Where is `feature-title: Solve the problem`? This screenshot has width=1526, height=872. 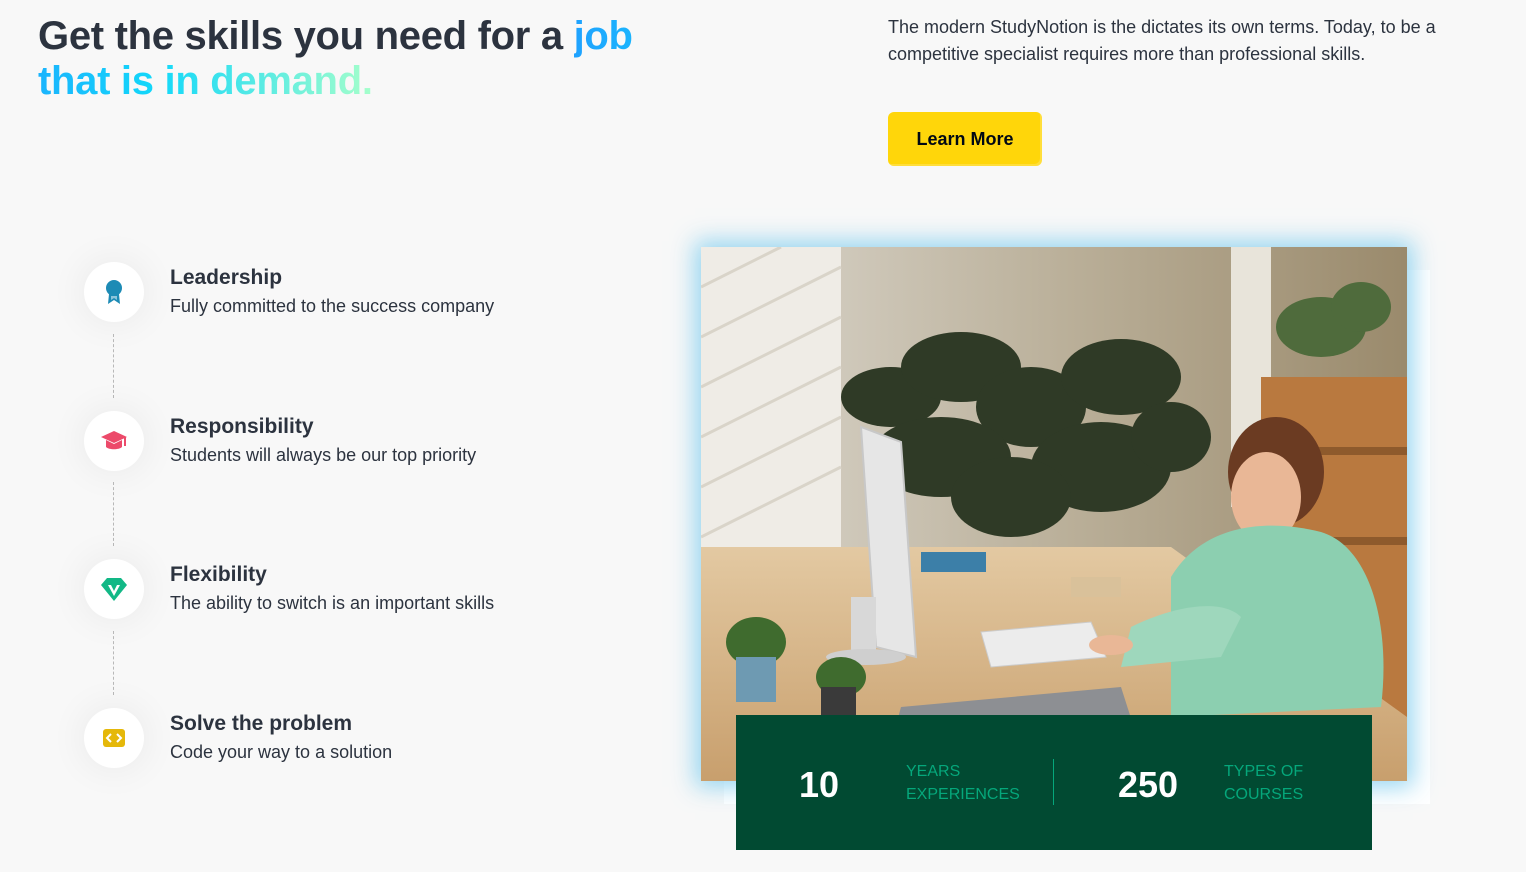 feature-title: Solve the problem is located at coordinates (261, 723).